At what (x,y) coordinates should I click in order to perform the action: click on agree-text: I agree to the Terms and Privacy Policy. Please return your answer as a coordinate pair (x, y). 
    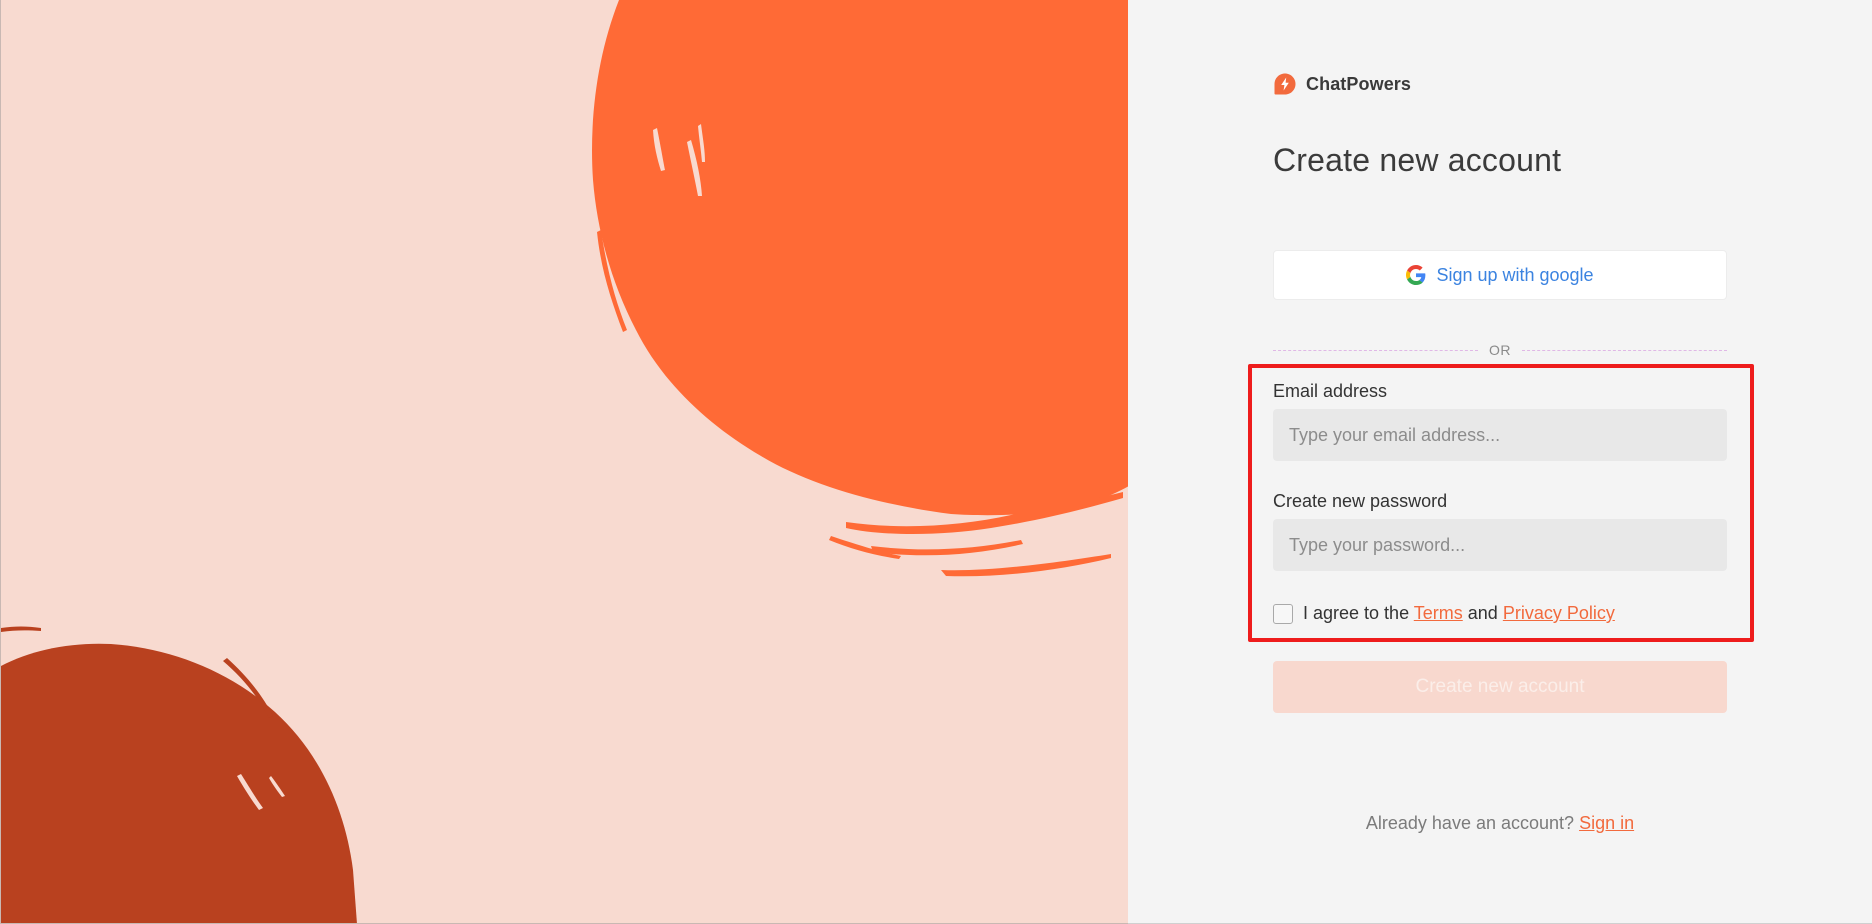
    Looking at the image, I should click on (1459, 613).